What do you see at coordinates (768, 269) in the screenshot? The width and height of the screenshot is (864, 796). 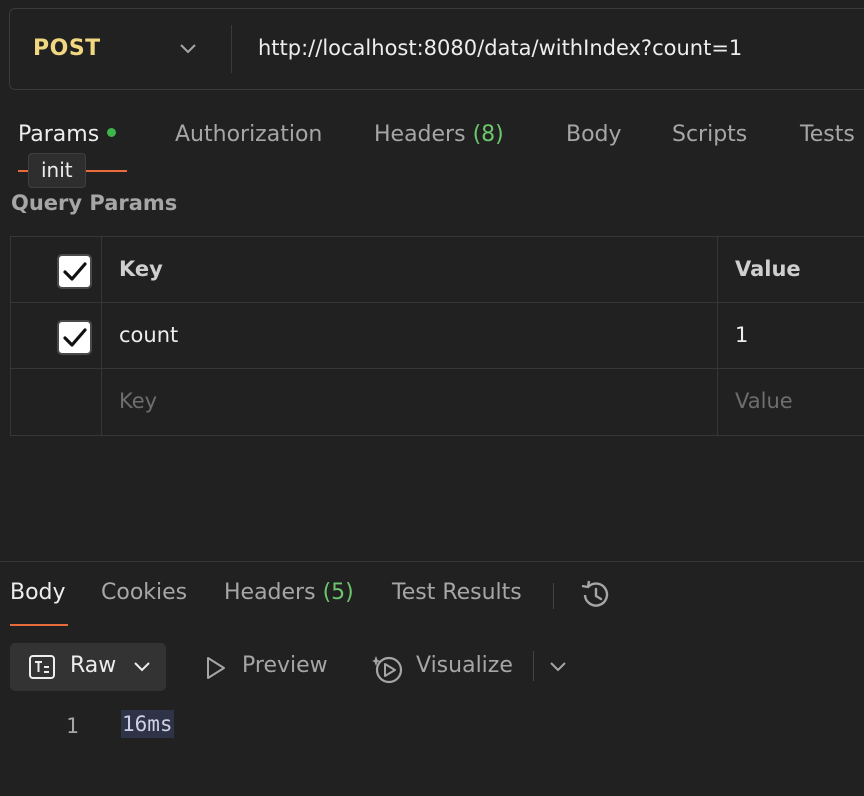 I see `value-column-header: Value` at bounding box center [768, 269].